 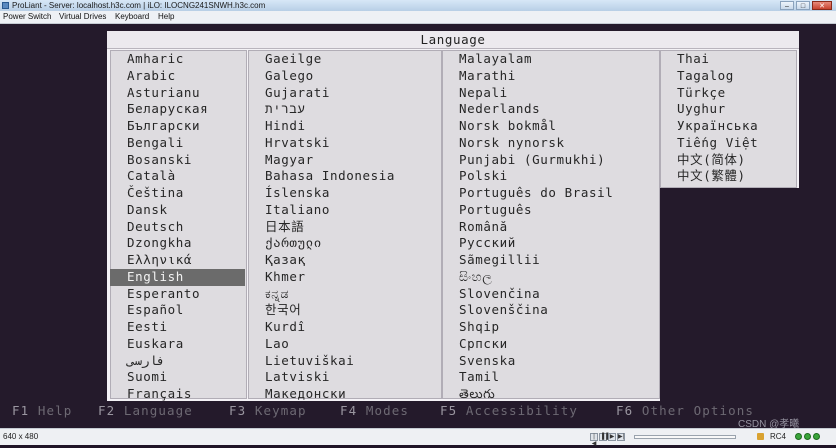 What do you see at coordinates (345, 143) in the screenshot?
I see `language-option: Hrvatski` at bounding box center [345, 143].